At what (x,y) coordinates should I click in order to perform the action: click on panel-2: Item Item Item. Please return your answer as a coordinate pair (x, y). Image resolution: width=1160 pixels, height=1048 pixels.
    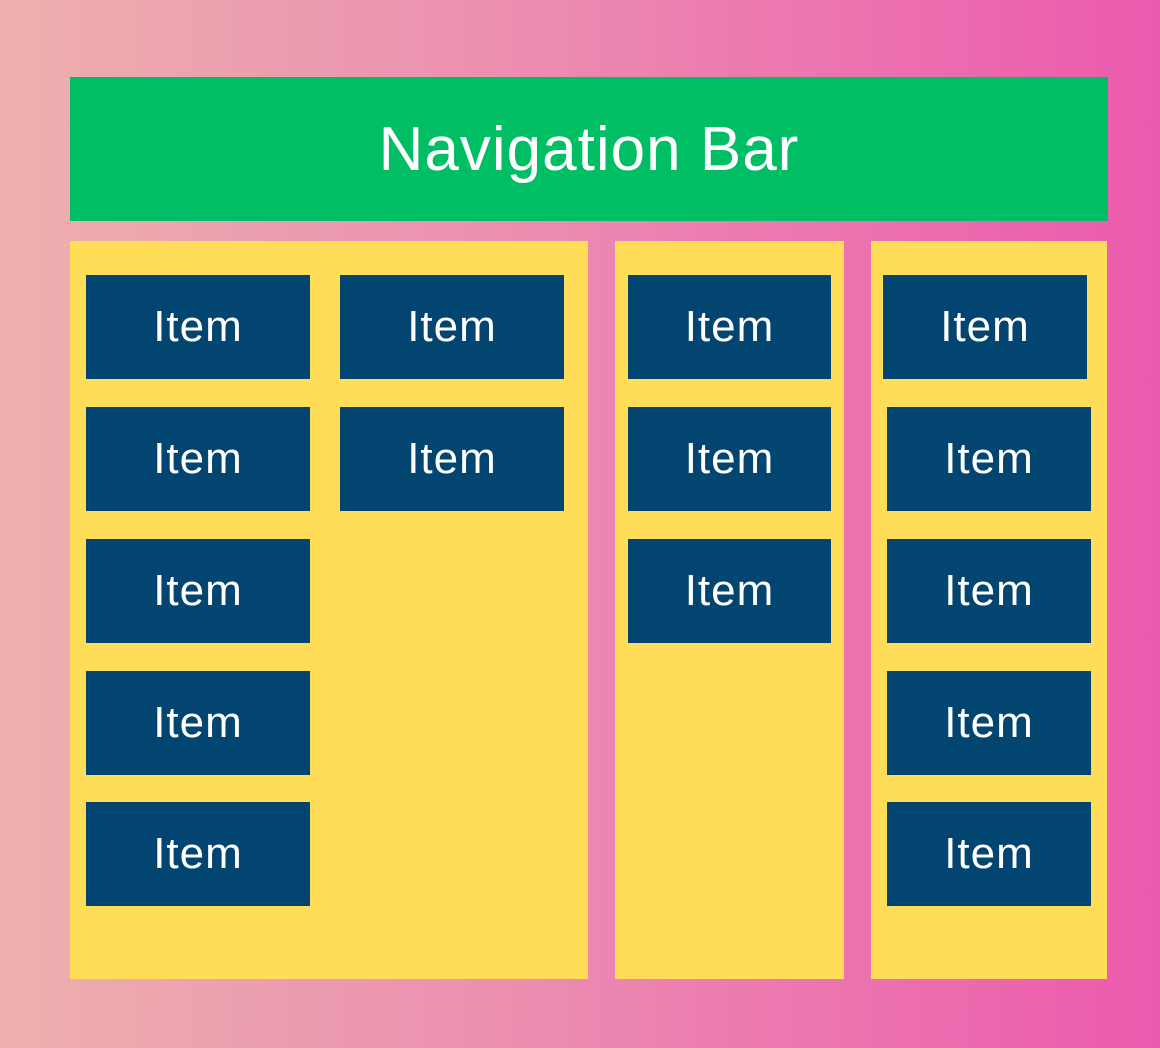
    Looking at the image, I should click on (729, 610).